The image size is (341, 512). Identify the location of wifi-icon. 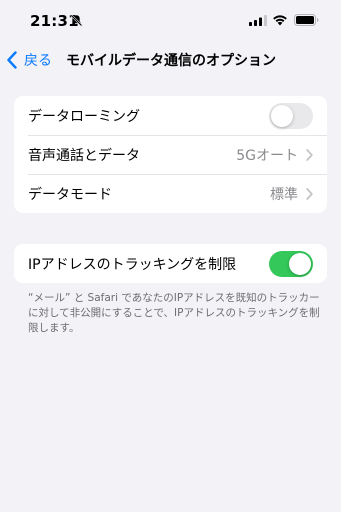
(280, 20).